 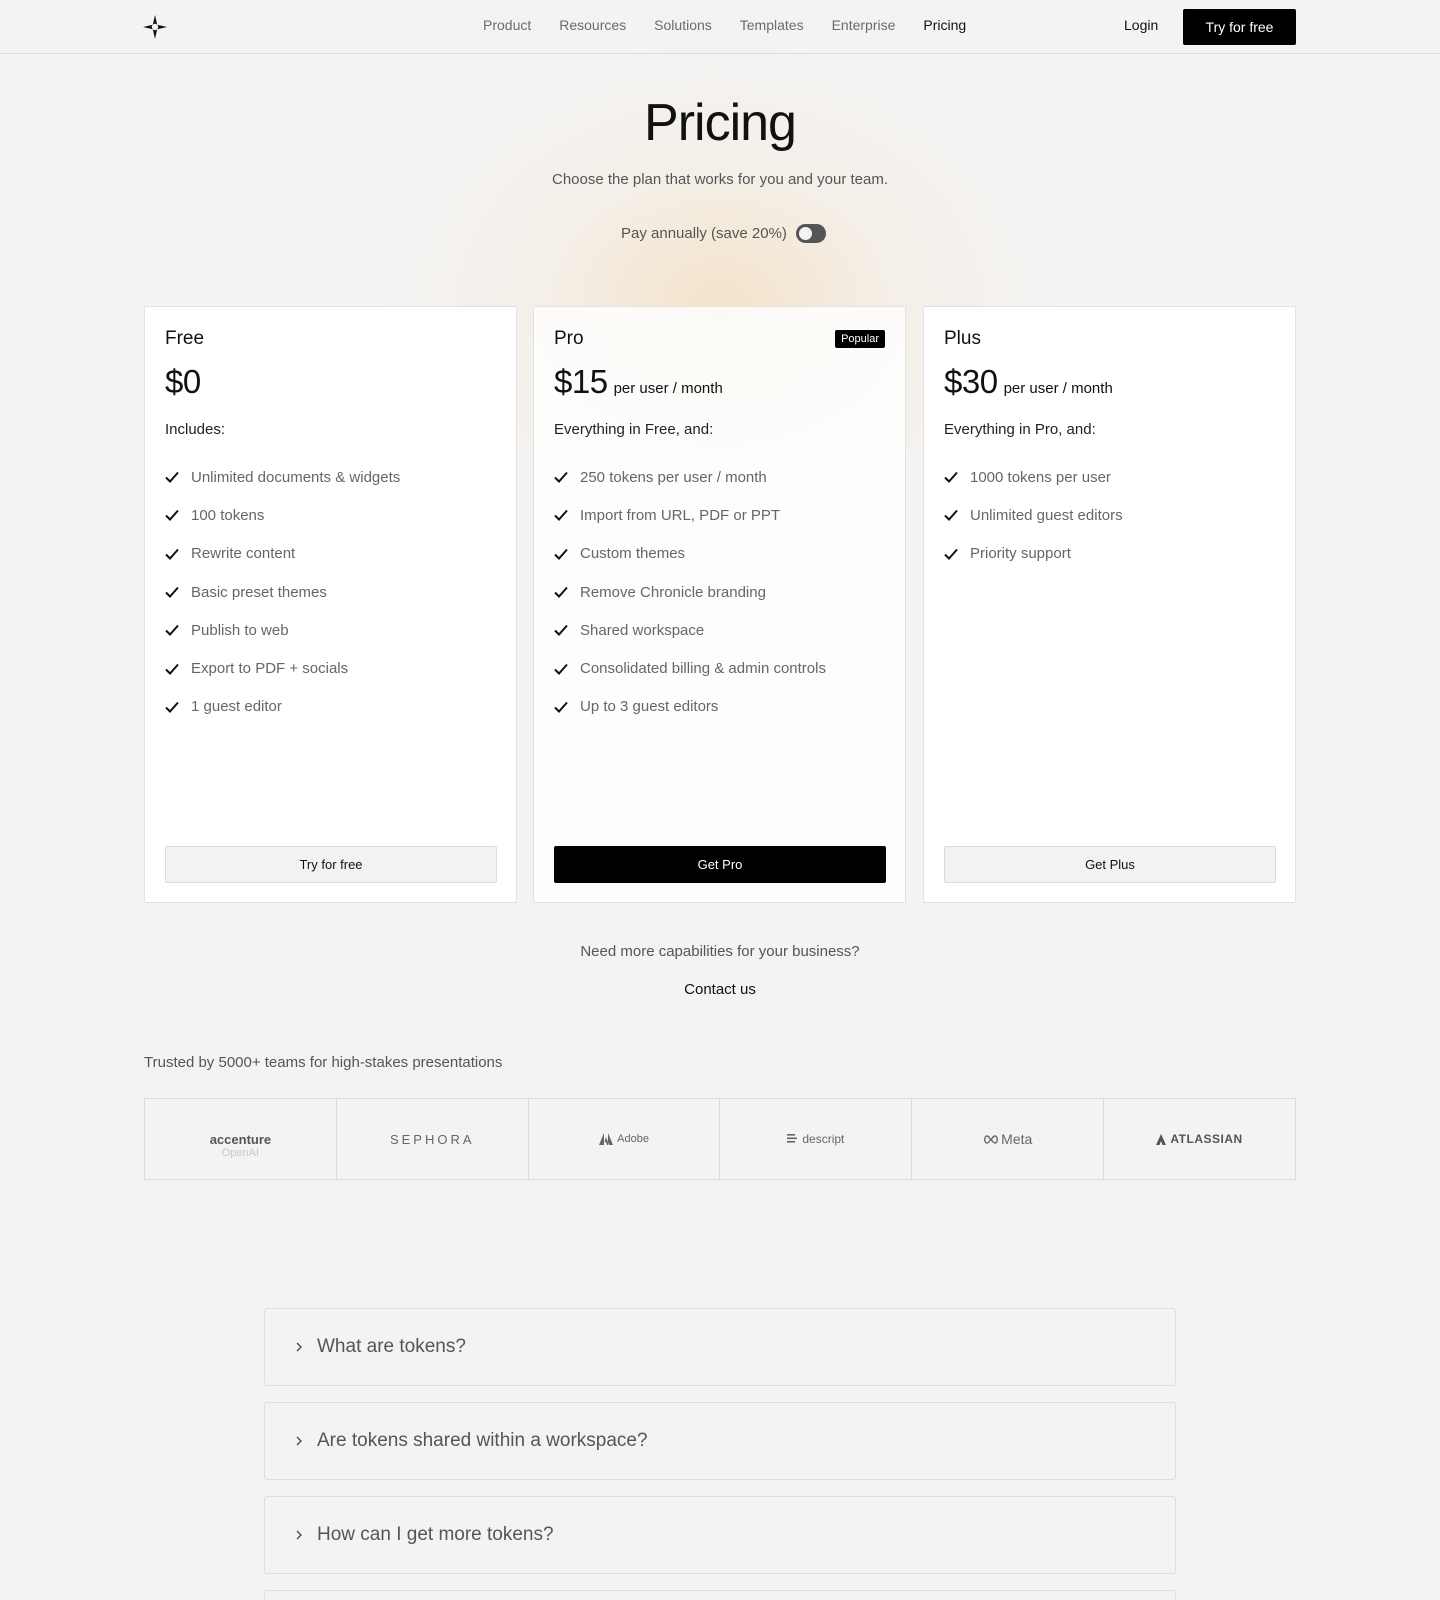 What do you see at coordinates (673, 477) in the screenshot?
I see `plan-feature-label: 250 tokens per user / month` at bounding box center [673, 477].